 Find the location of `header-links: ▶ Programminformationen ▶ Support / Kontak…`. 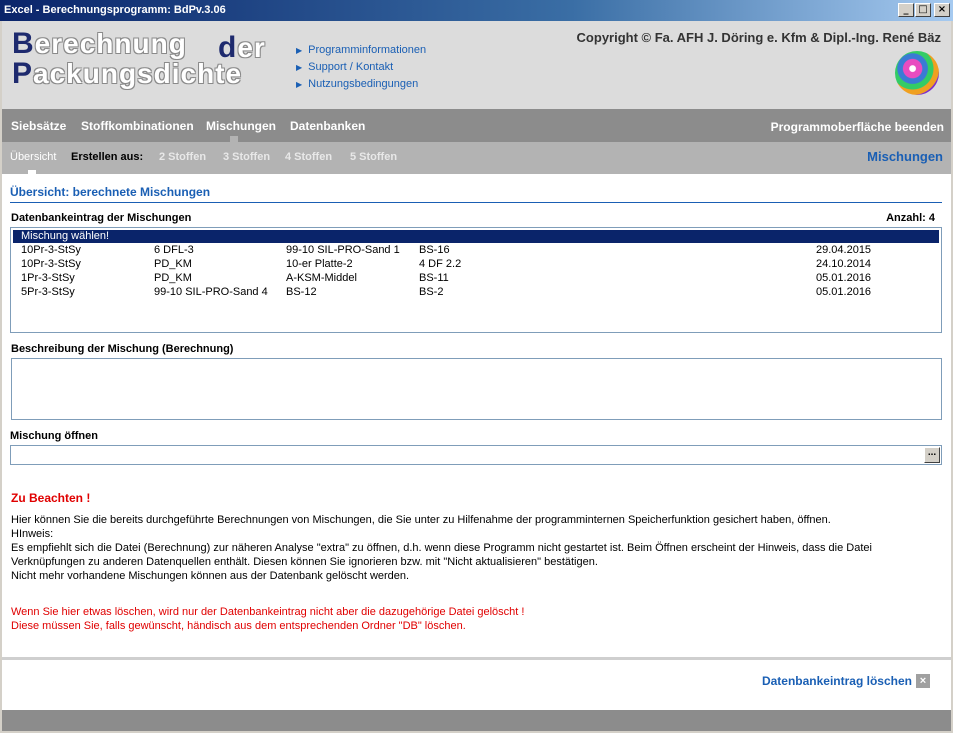

header-links: ▶ Programminformationen ▶ Support / Kontak… is located at coordinates (361, 67).